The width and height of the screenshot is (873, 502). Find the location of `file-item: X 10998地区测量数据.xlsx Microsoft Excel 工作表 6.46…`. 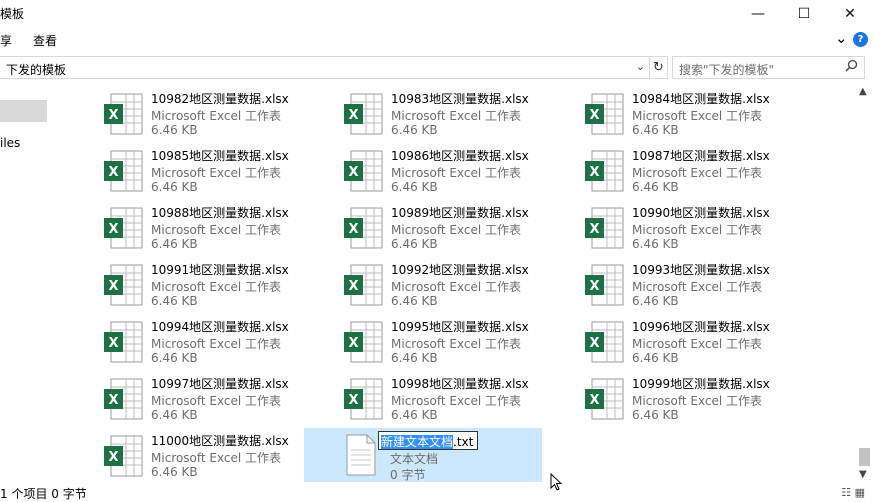

file-item: X 10998地区测量数据.xlsx Microsoft Excel 工作表 6.46… is located at coordinates (408, 396).